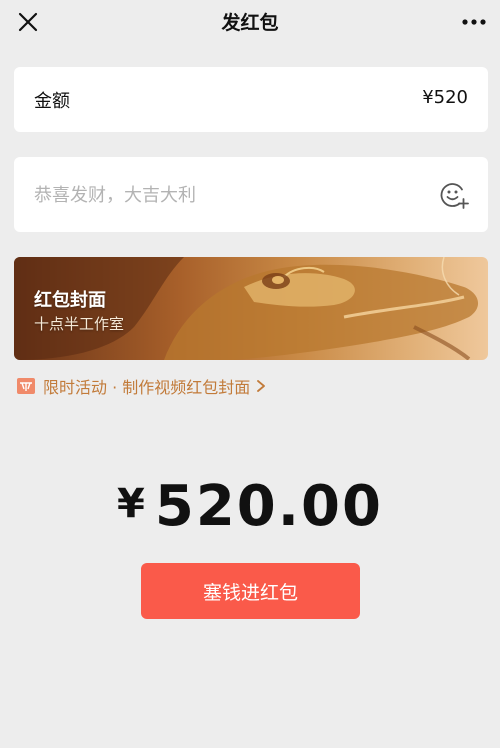 The width and height of the screenshot is (500, 748). I want to click on top-bar: 发红包, so click(250, 22).